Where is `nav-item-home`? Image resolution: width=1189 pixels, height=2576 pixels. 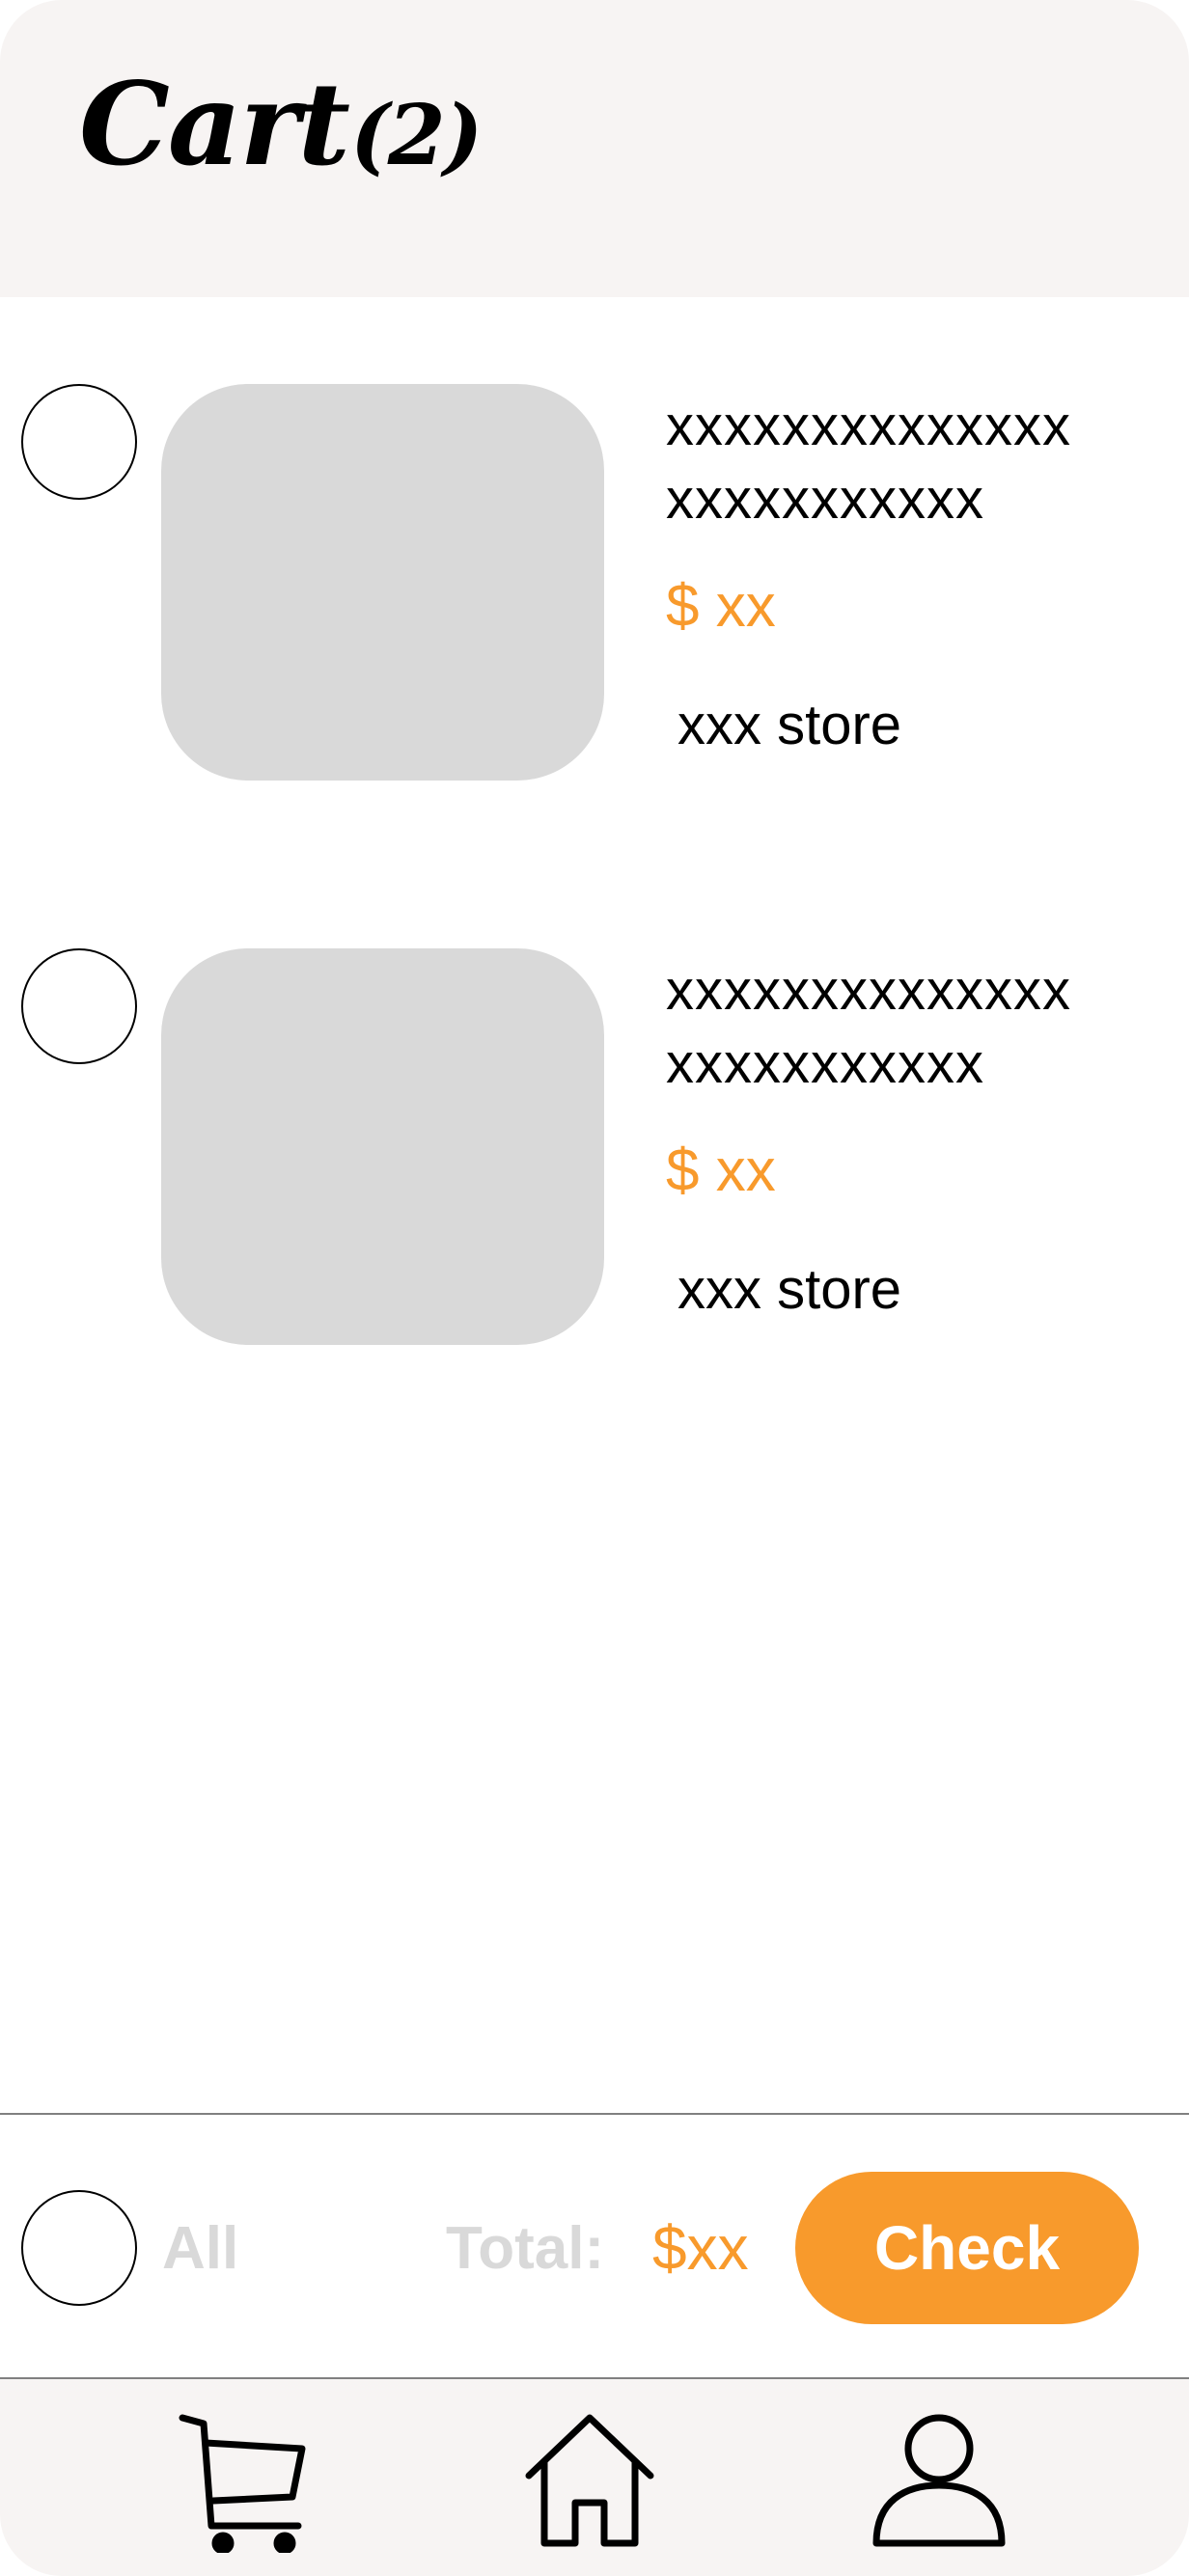 nav-item-home is located at coordinates (589, 2480).